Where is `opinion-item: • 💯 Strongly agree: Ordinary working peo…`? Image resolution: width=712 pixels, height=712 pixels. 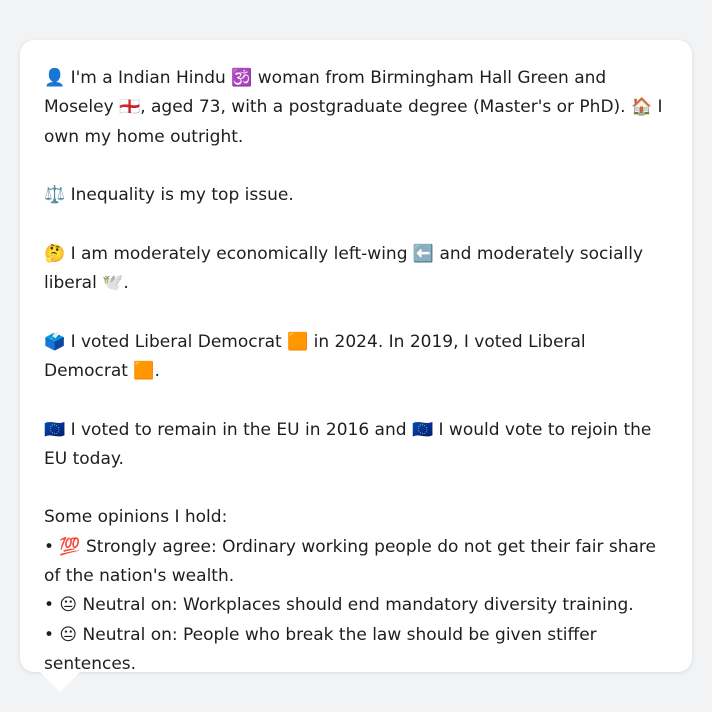 opinion-item: • 💯 Strongly agree: Ordinary working peo… is located at coordinates (350, 561).